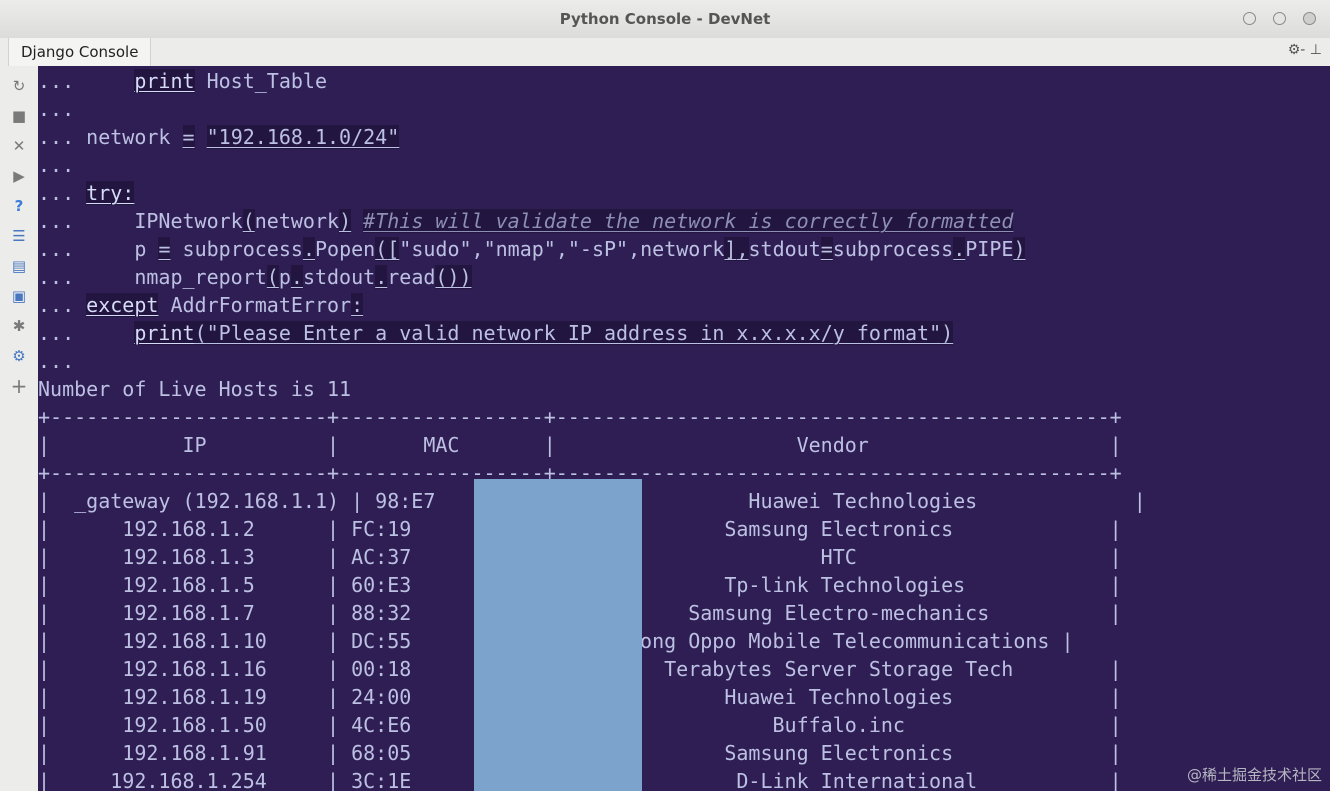 Image resolution: width=1330 pixels, height=791 pixels. Describe the element at coordinates (1254, 775) in the screenshot. I see `watermark: @稀土掘金技术社区` at that location.